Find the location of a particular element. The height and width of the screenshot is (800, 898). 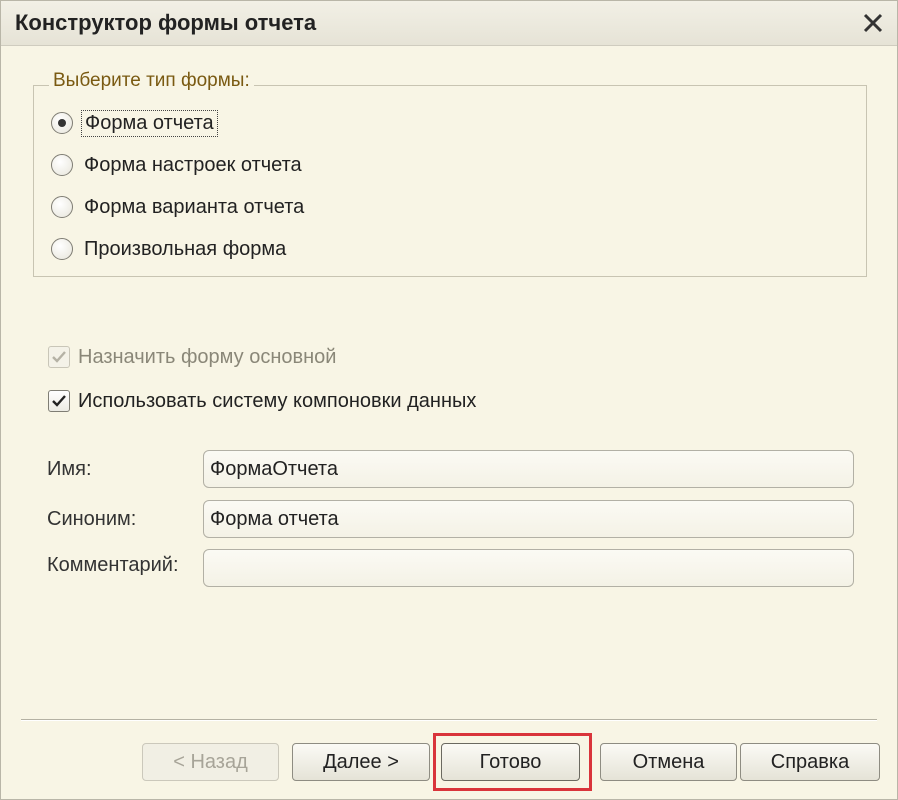

checkbox-use-dcs: Использовать систему компоновки данных is located at coordinates (262, 401).